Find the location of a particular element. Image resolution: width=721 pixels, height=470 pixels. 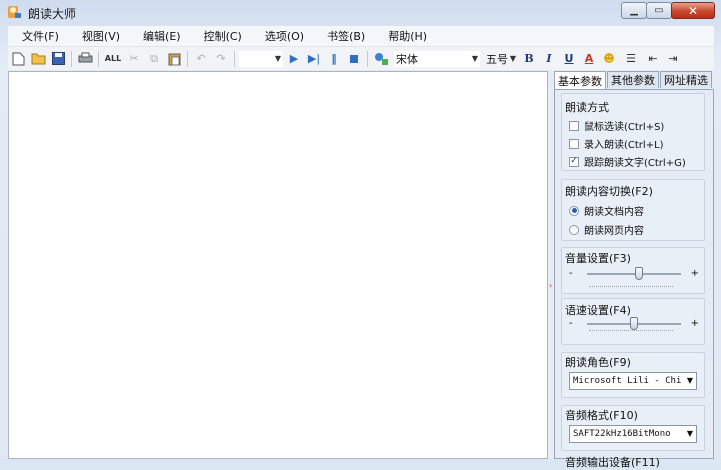

radio-selected-dot is located at coordinates (574, 210).